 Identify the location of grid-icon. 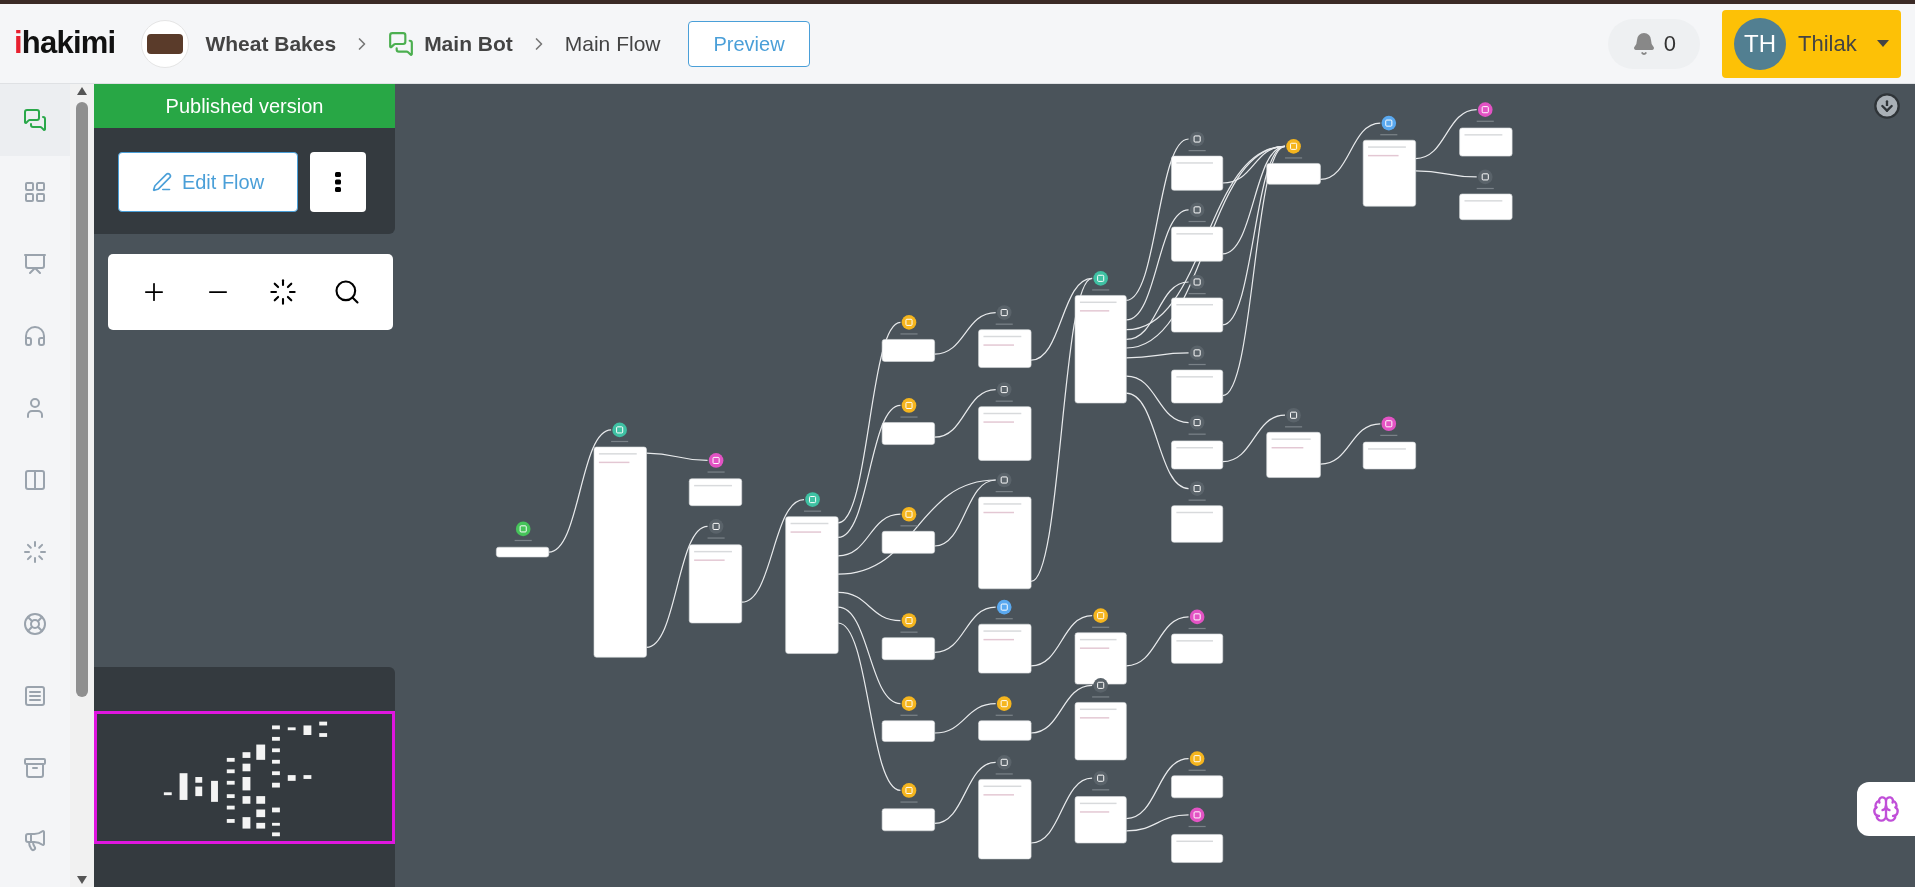
(35, 192).